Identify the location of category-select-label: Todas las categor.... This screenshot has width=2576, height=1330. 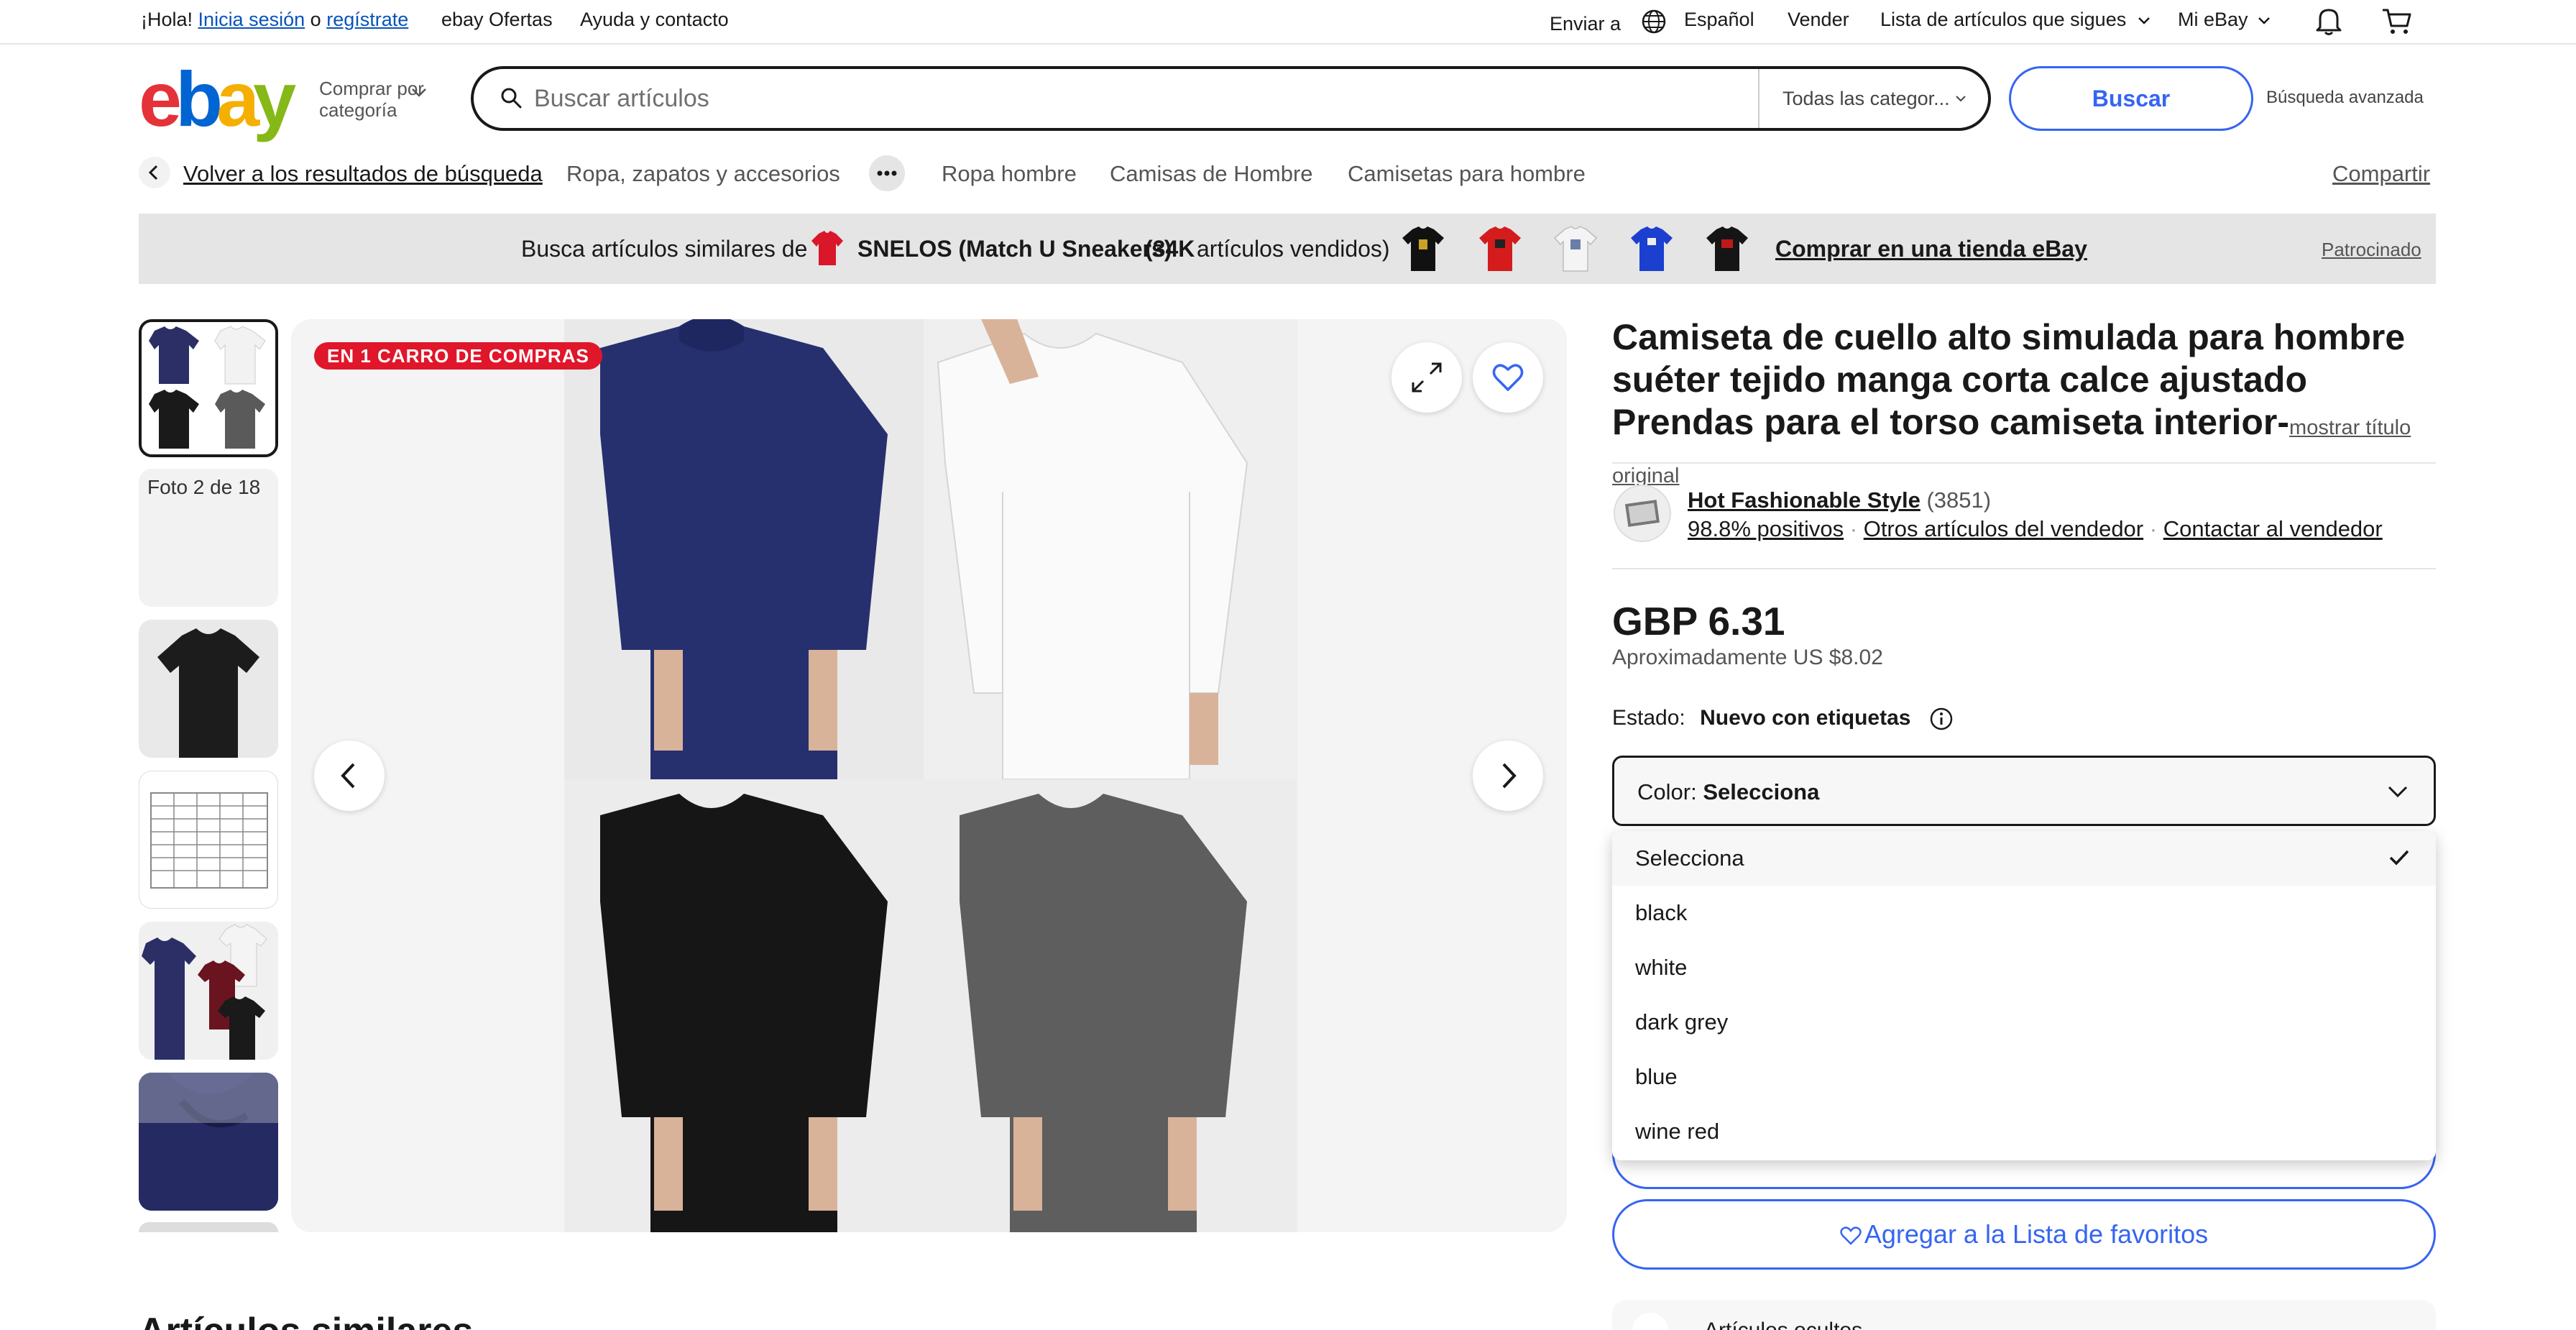
(1866, 98).